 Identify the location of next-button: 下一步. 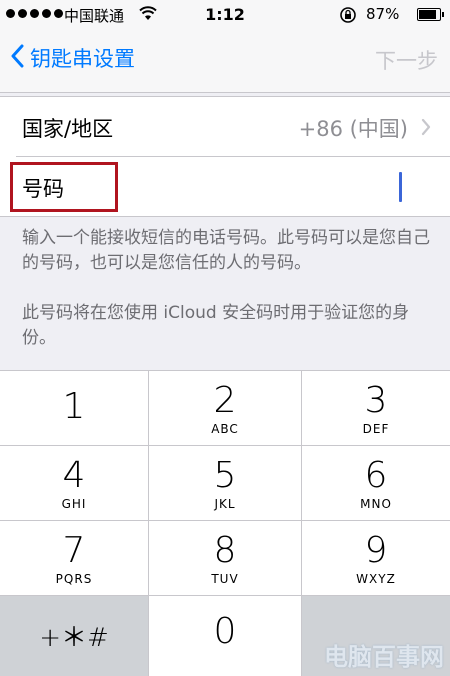
(406, 60).